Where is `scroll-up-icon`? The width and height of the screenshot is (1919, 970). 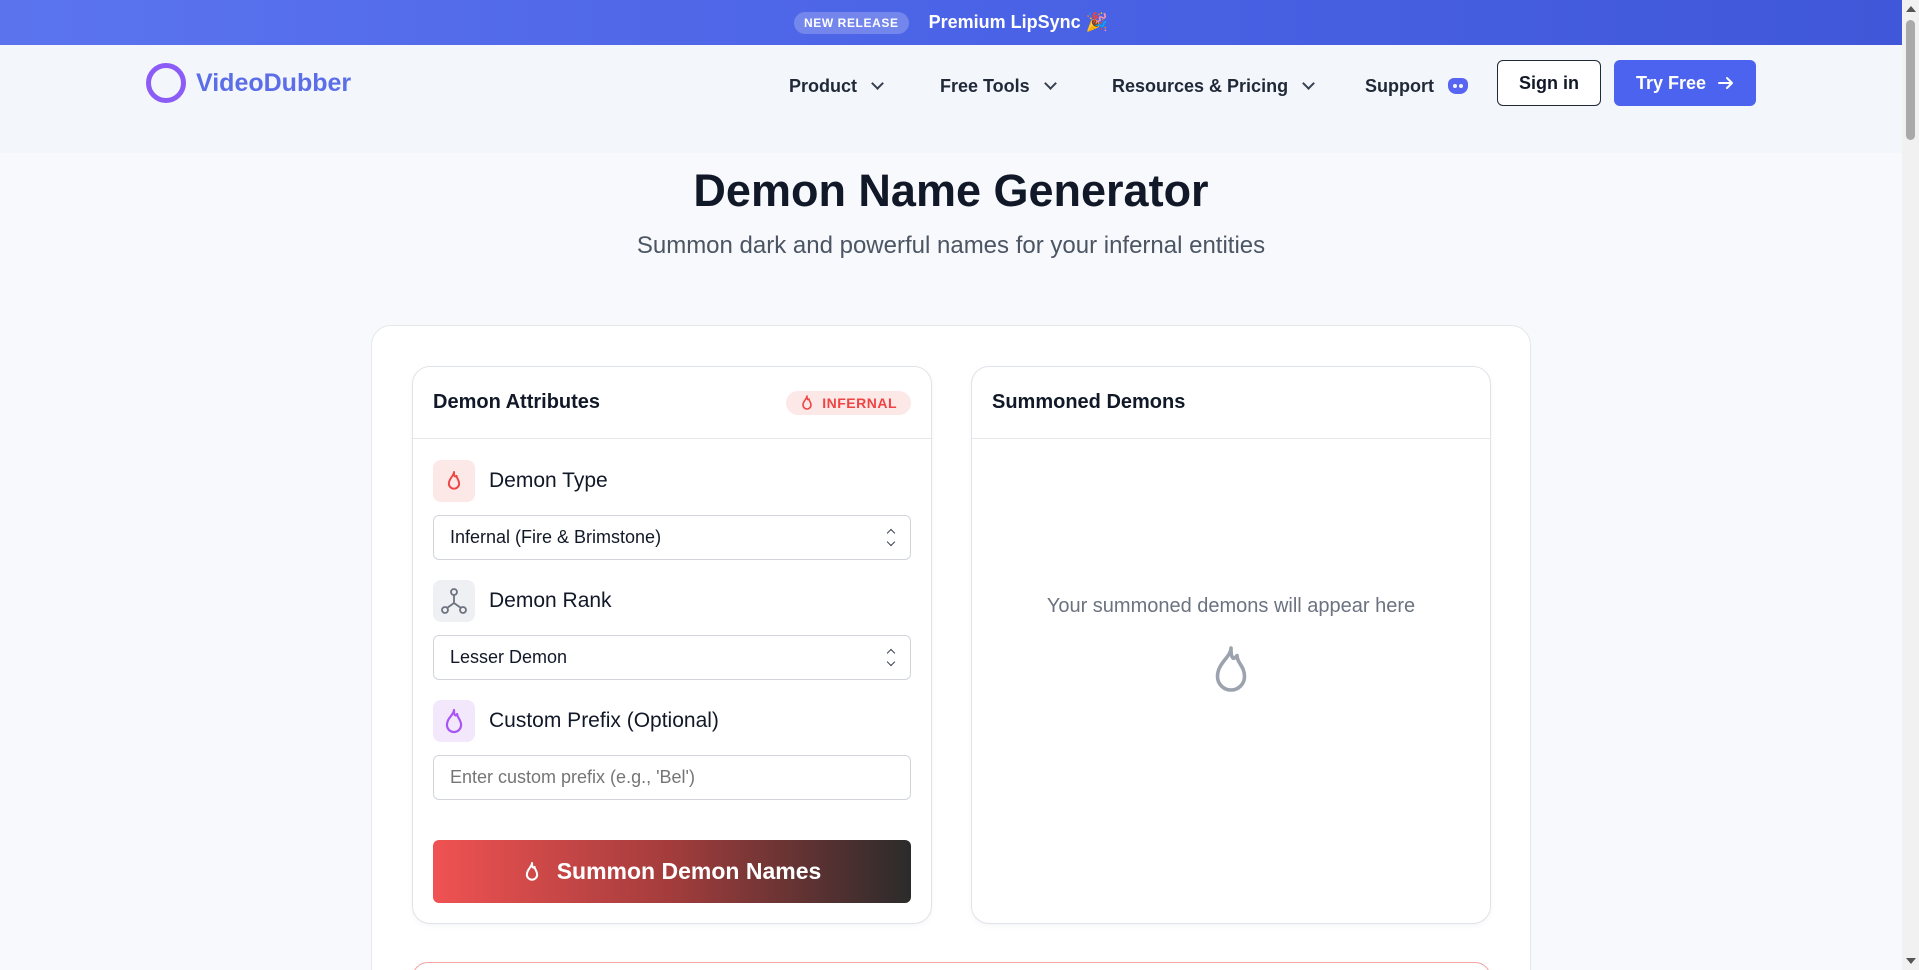
scroll-up-icon is located at coordinates (1911, 9).